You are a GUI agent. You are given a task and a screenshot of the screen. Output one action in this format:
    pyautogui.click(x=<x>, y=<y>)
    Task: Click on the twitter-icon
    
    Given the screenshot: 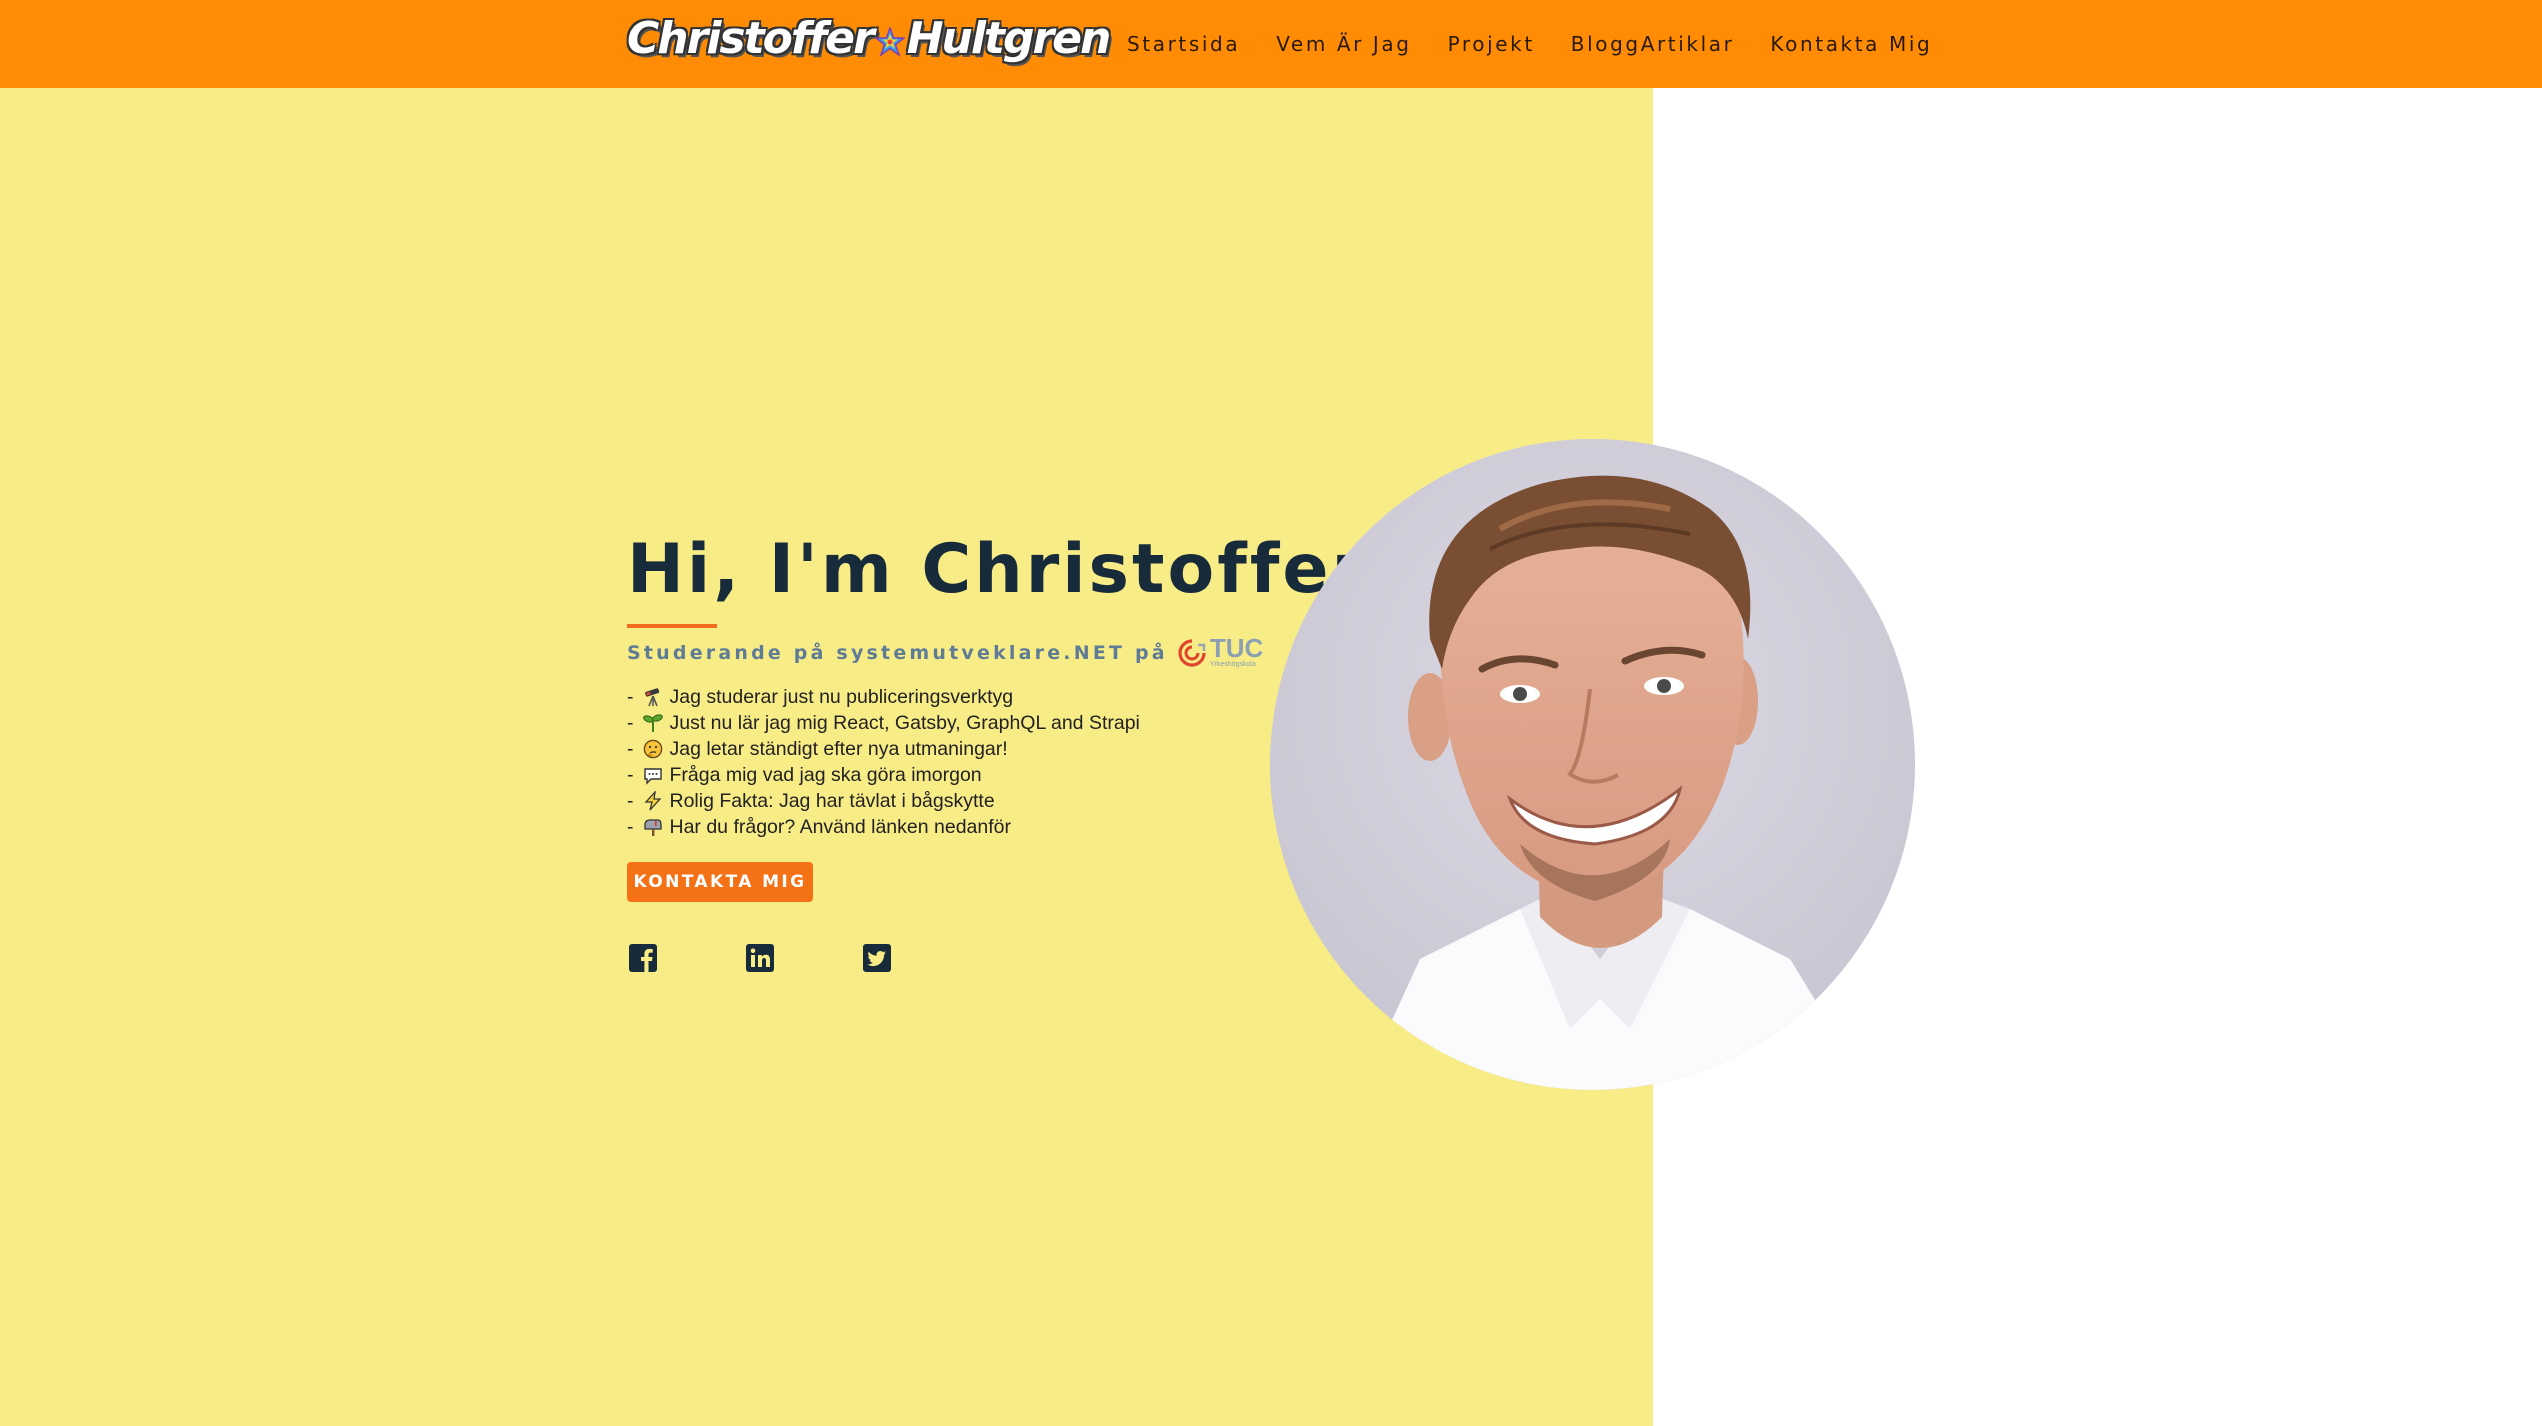 What is the action you would take?
    pyautogui.click(x=877, y=958)
    